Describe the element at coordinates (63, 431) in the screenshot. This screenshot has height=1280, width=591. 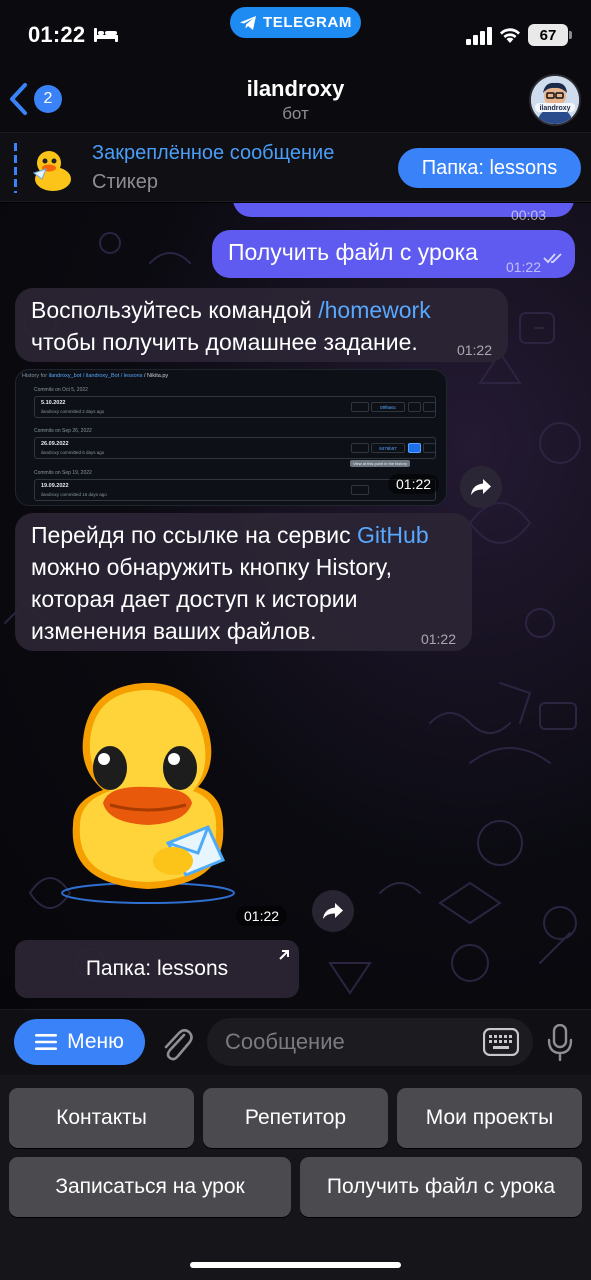
I see `commit-group-header: Commits on Sep 26, 2022` at that location.